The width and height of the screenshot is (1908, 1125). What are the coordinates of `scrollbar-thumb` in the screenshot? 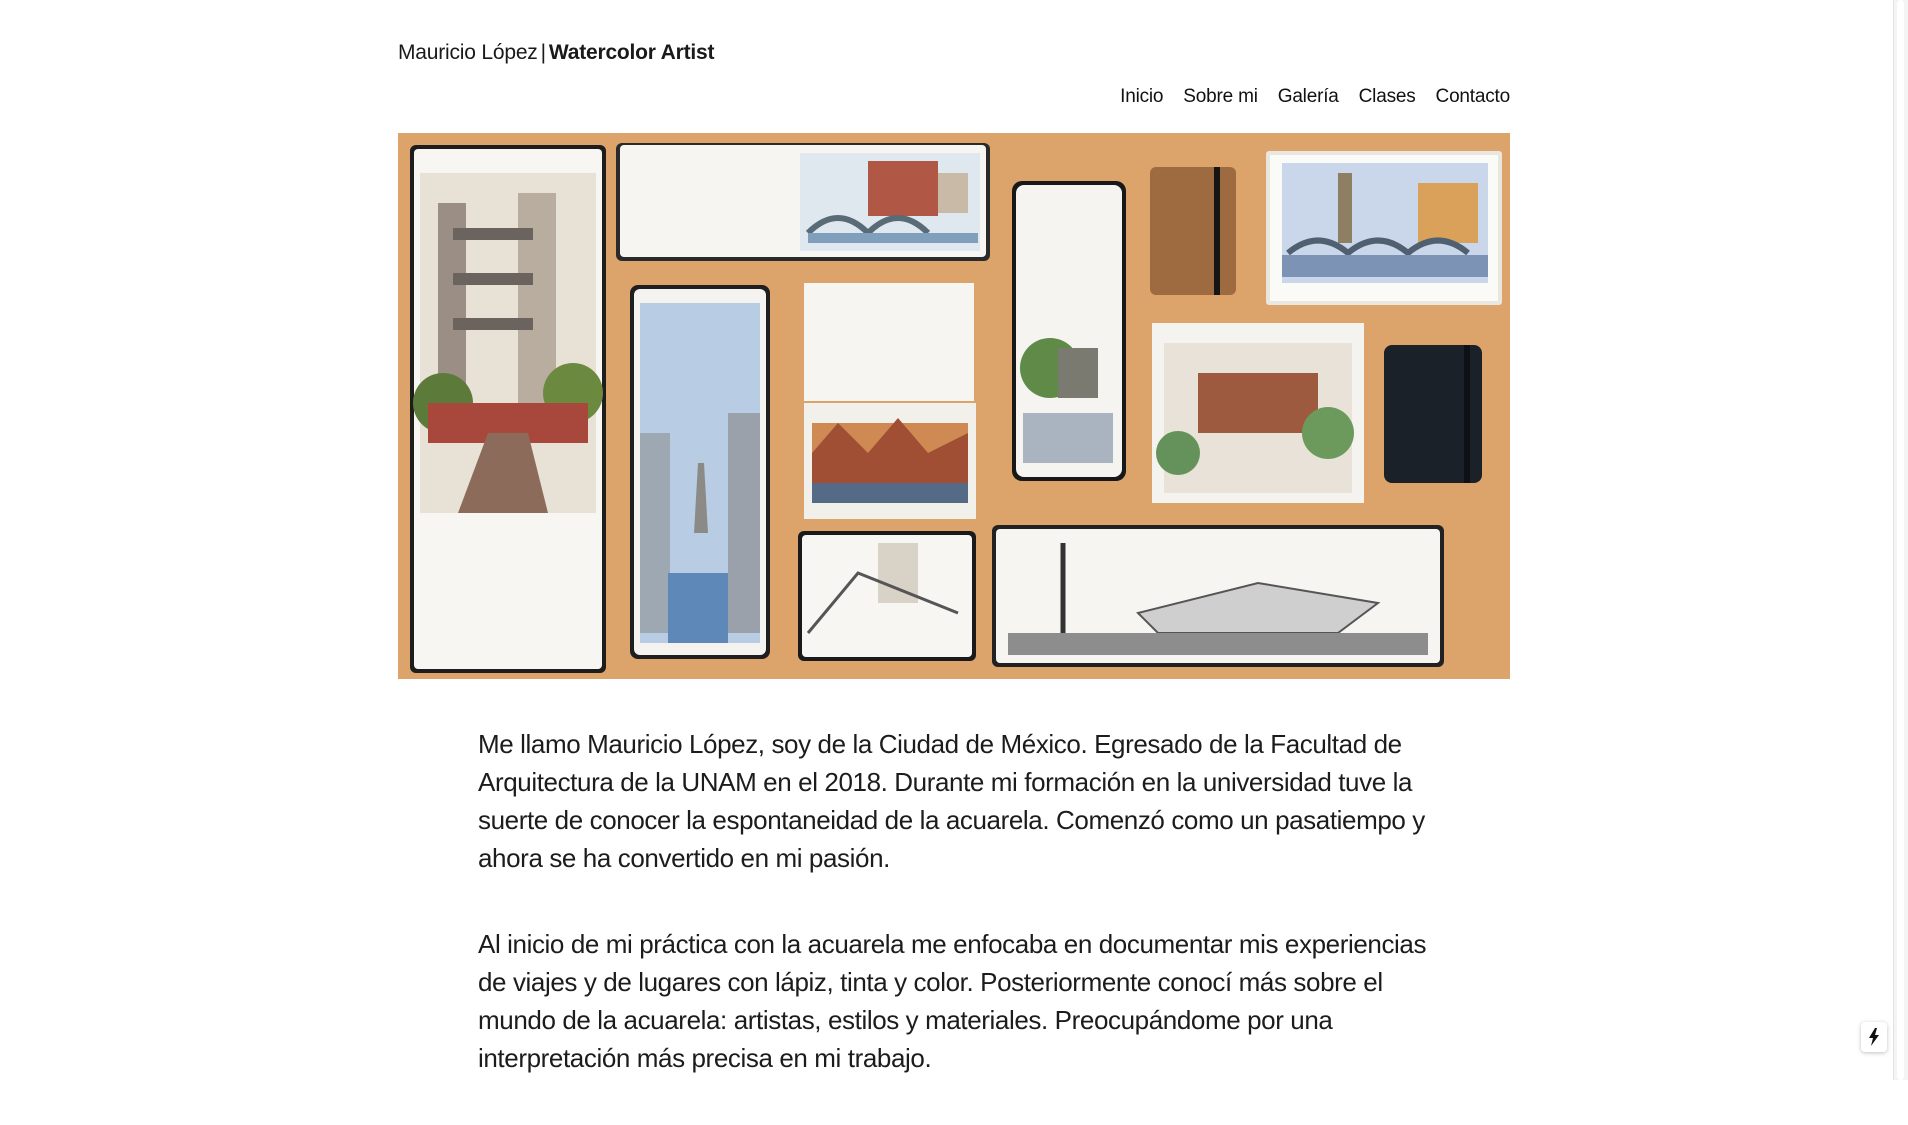 It's located at (1900, 540).